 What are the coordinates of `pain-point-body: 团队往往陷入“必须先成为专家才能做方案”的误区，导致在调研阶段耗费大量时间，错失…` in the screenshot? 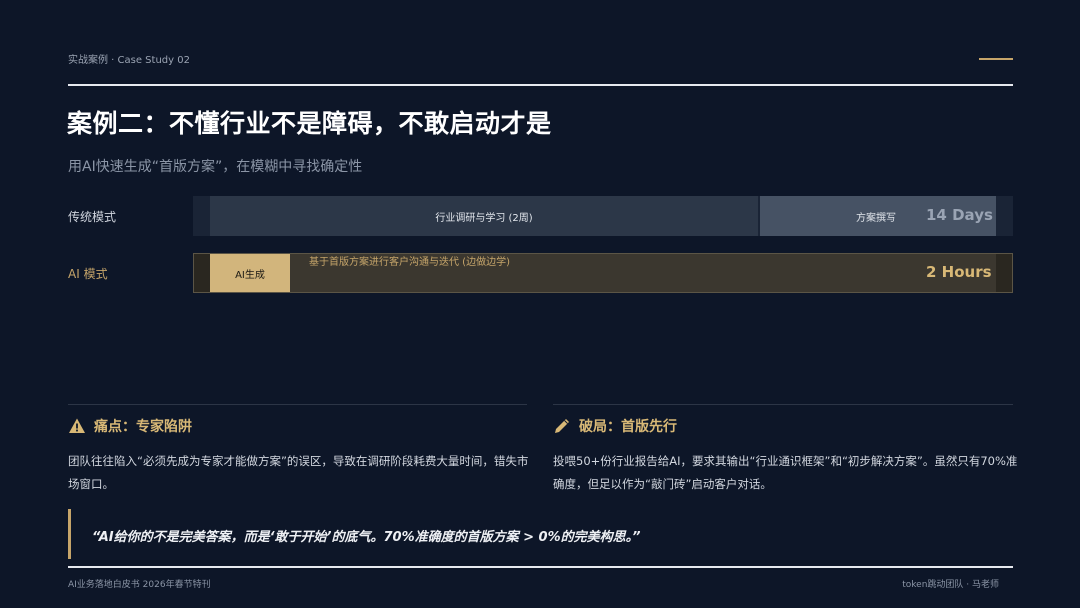 It's located at (298, 472).